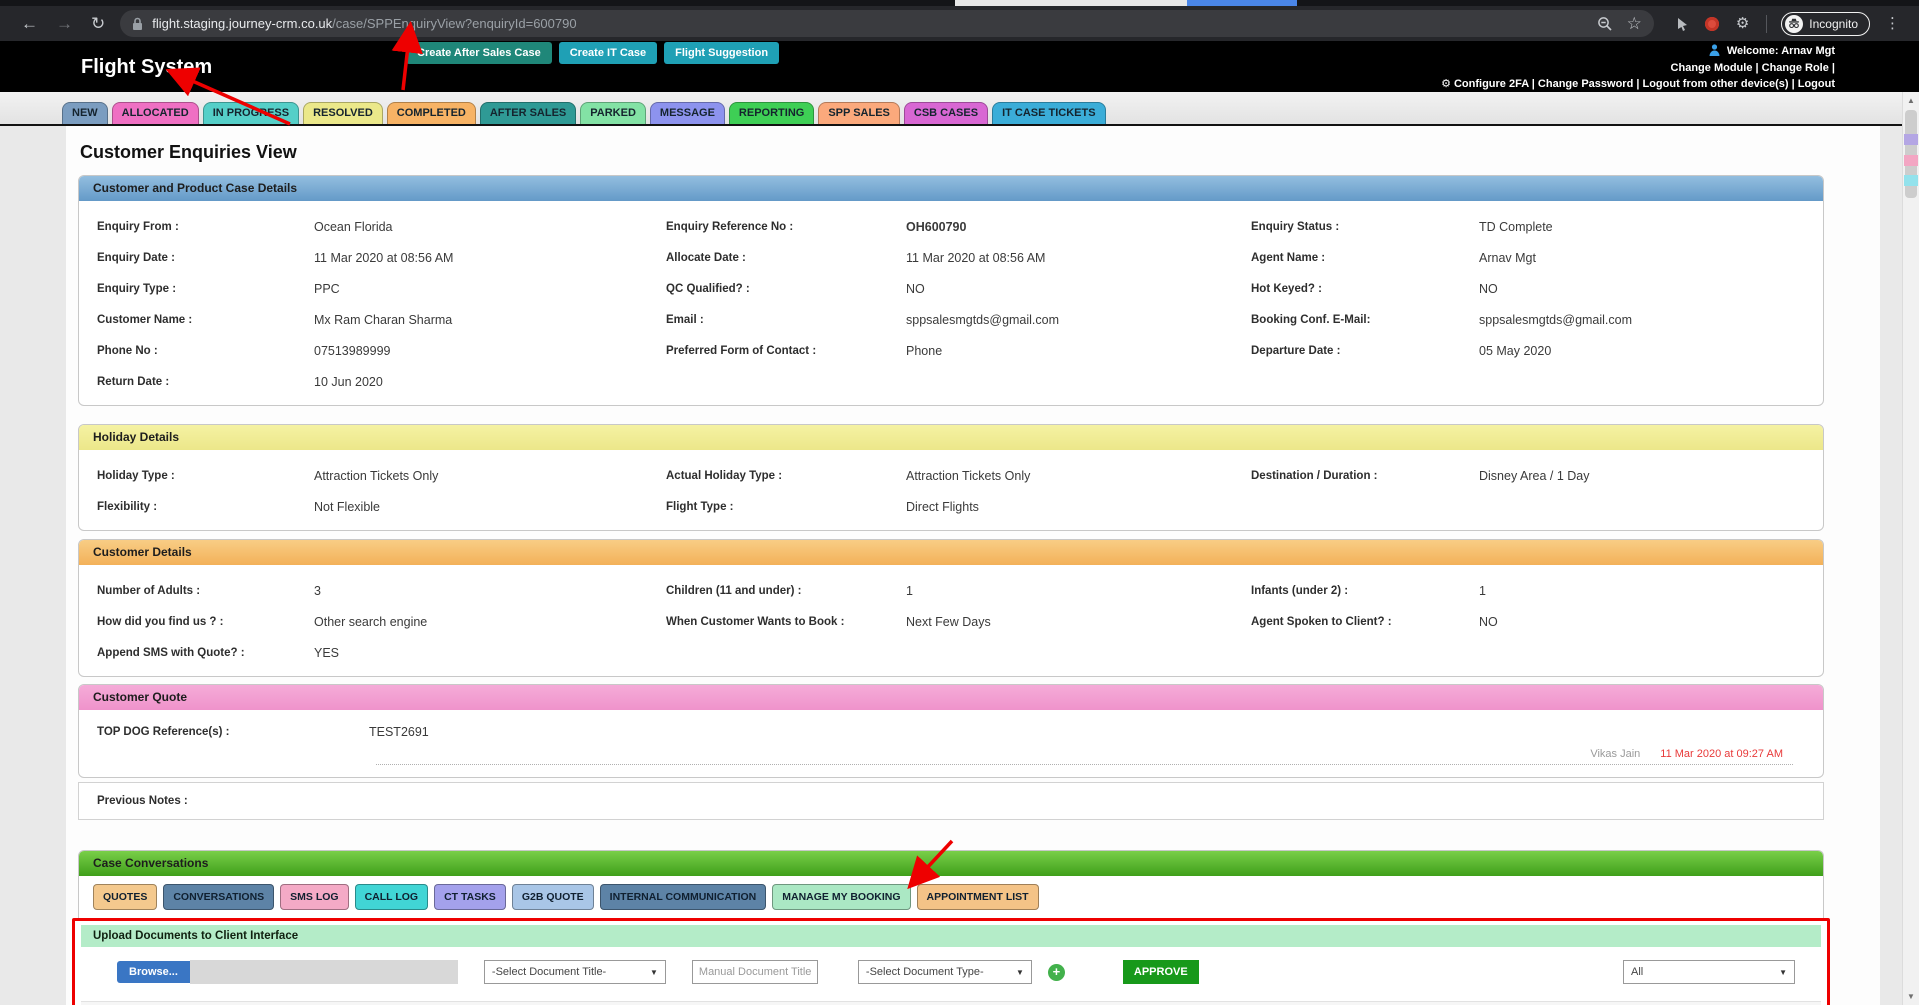 This screenshot has width=1919, height=1005. I want to click on zoom-out-icon, so click(1605, 24).